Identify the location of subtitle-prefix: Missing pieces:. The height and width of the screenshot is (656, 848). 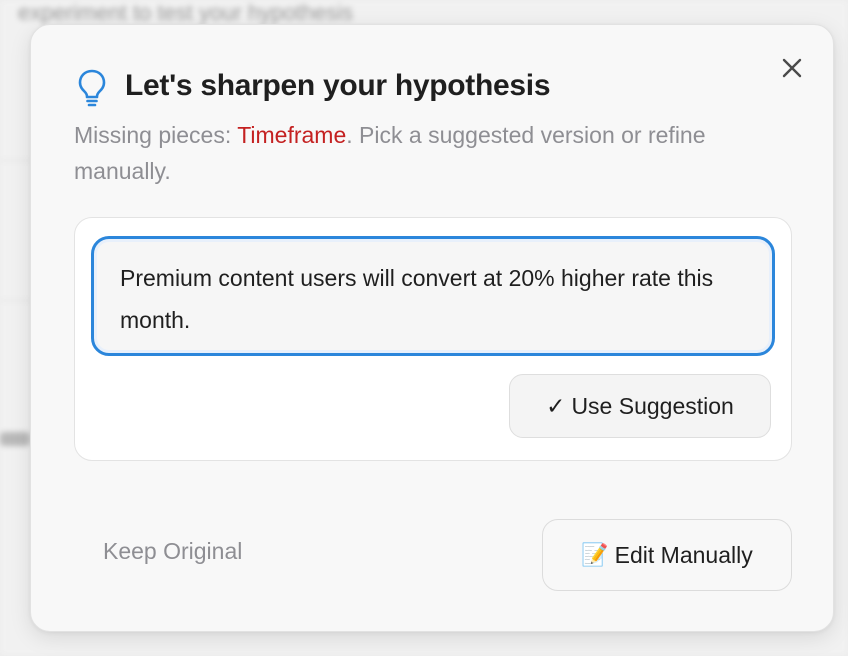
(156, 135).